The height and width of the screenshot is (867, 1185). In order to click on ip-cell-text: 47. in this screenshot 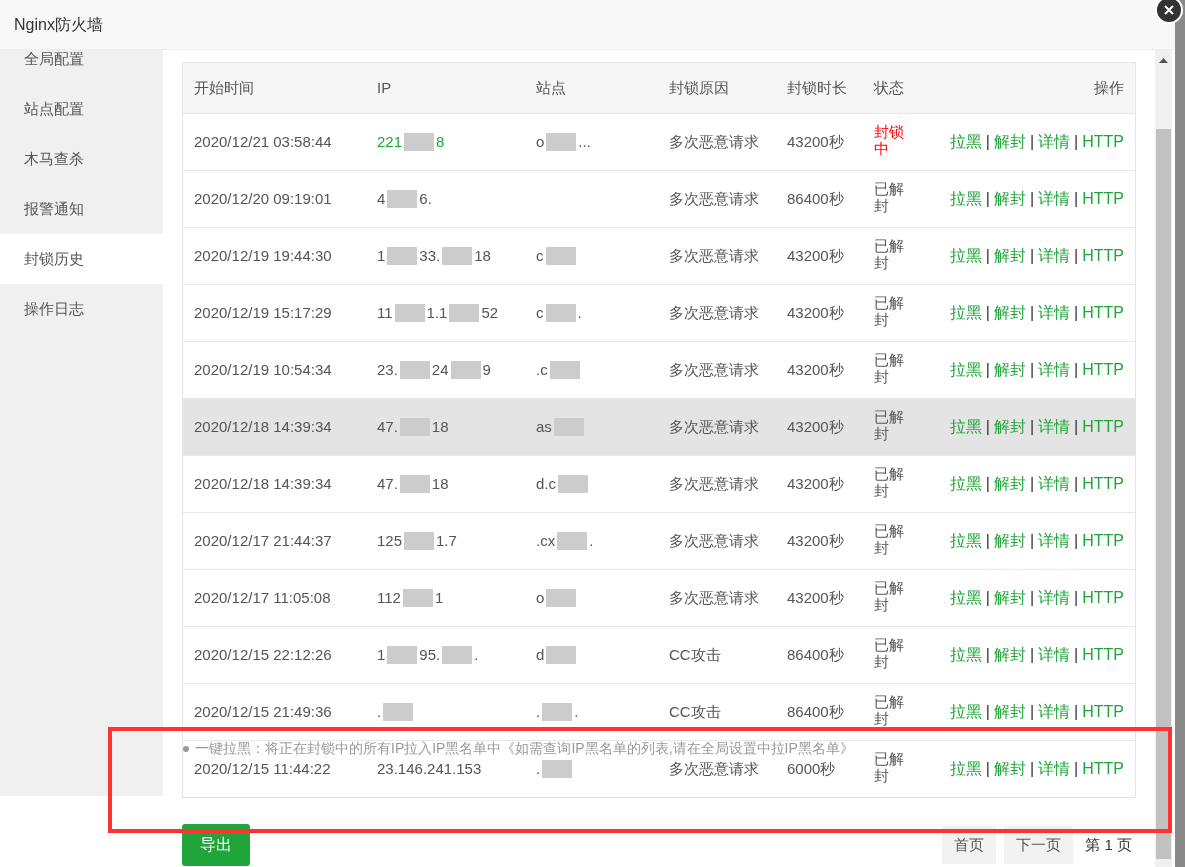, I will do `click(387, 483)`.